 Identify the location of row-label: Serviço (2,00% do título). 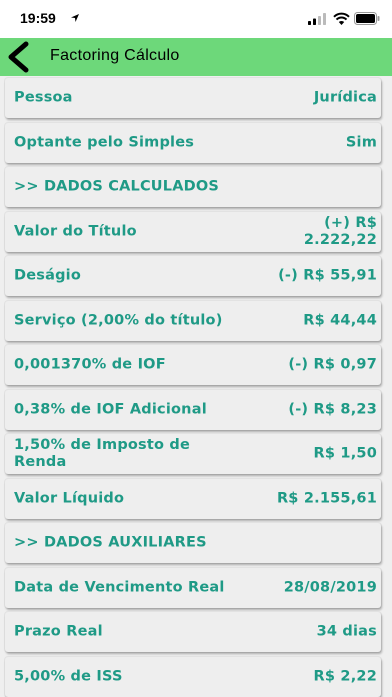
(118, 320).